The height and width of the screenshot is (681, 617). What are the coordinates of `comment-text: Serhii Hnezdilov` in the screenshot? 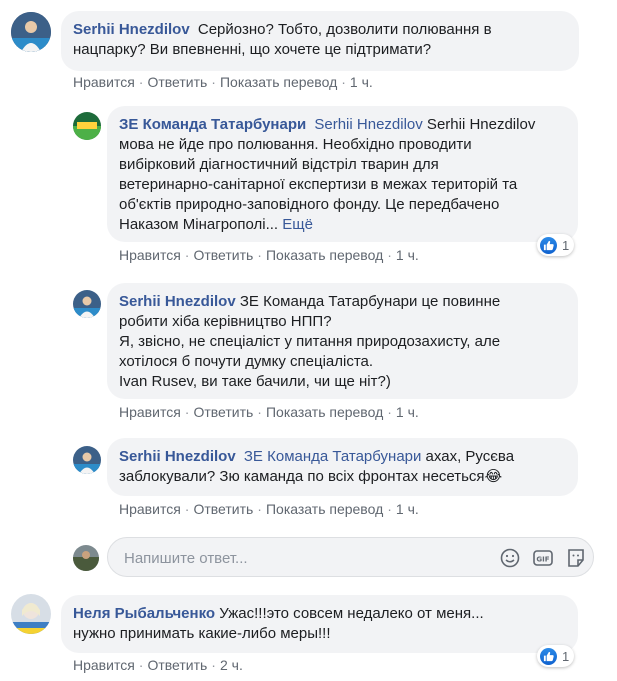 It's located at (479, 124).